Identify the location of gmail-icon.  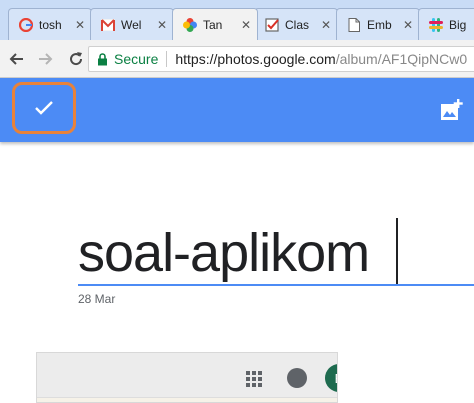
(108, 25).